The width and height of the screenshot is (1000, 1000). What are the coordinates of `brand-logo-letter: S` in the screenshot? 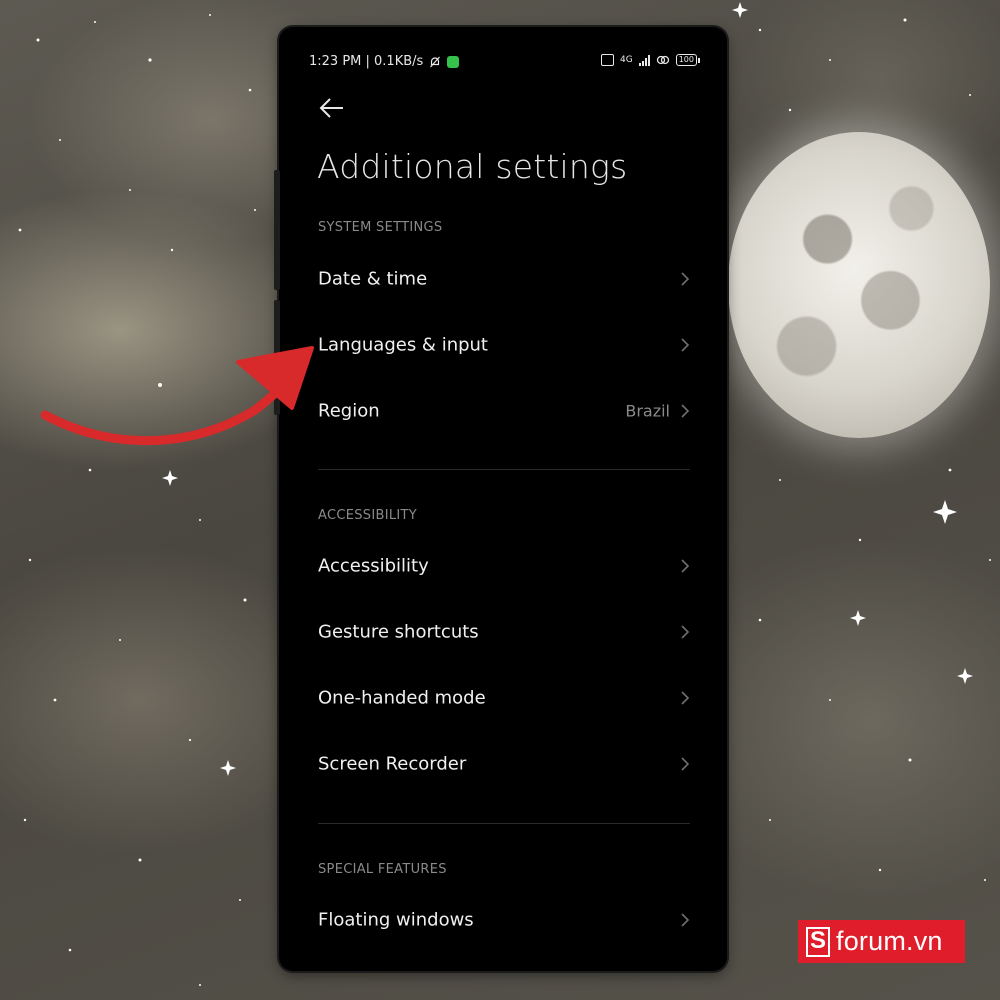 It's located at (818, 941).